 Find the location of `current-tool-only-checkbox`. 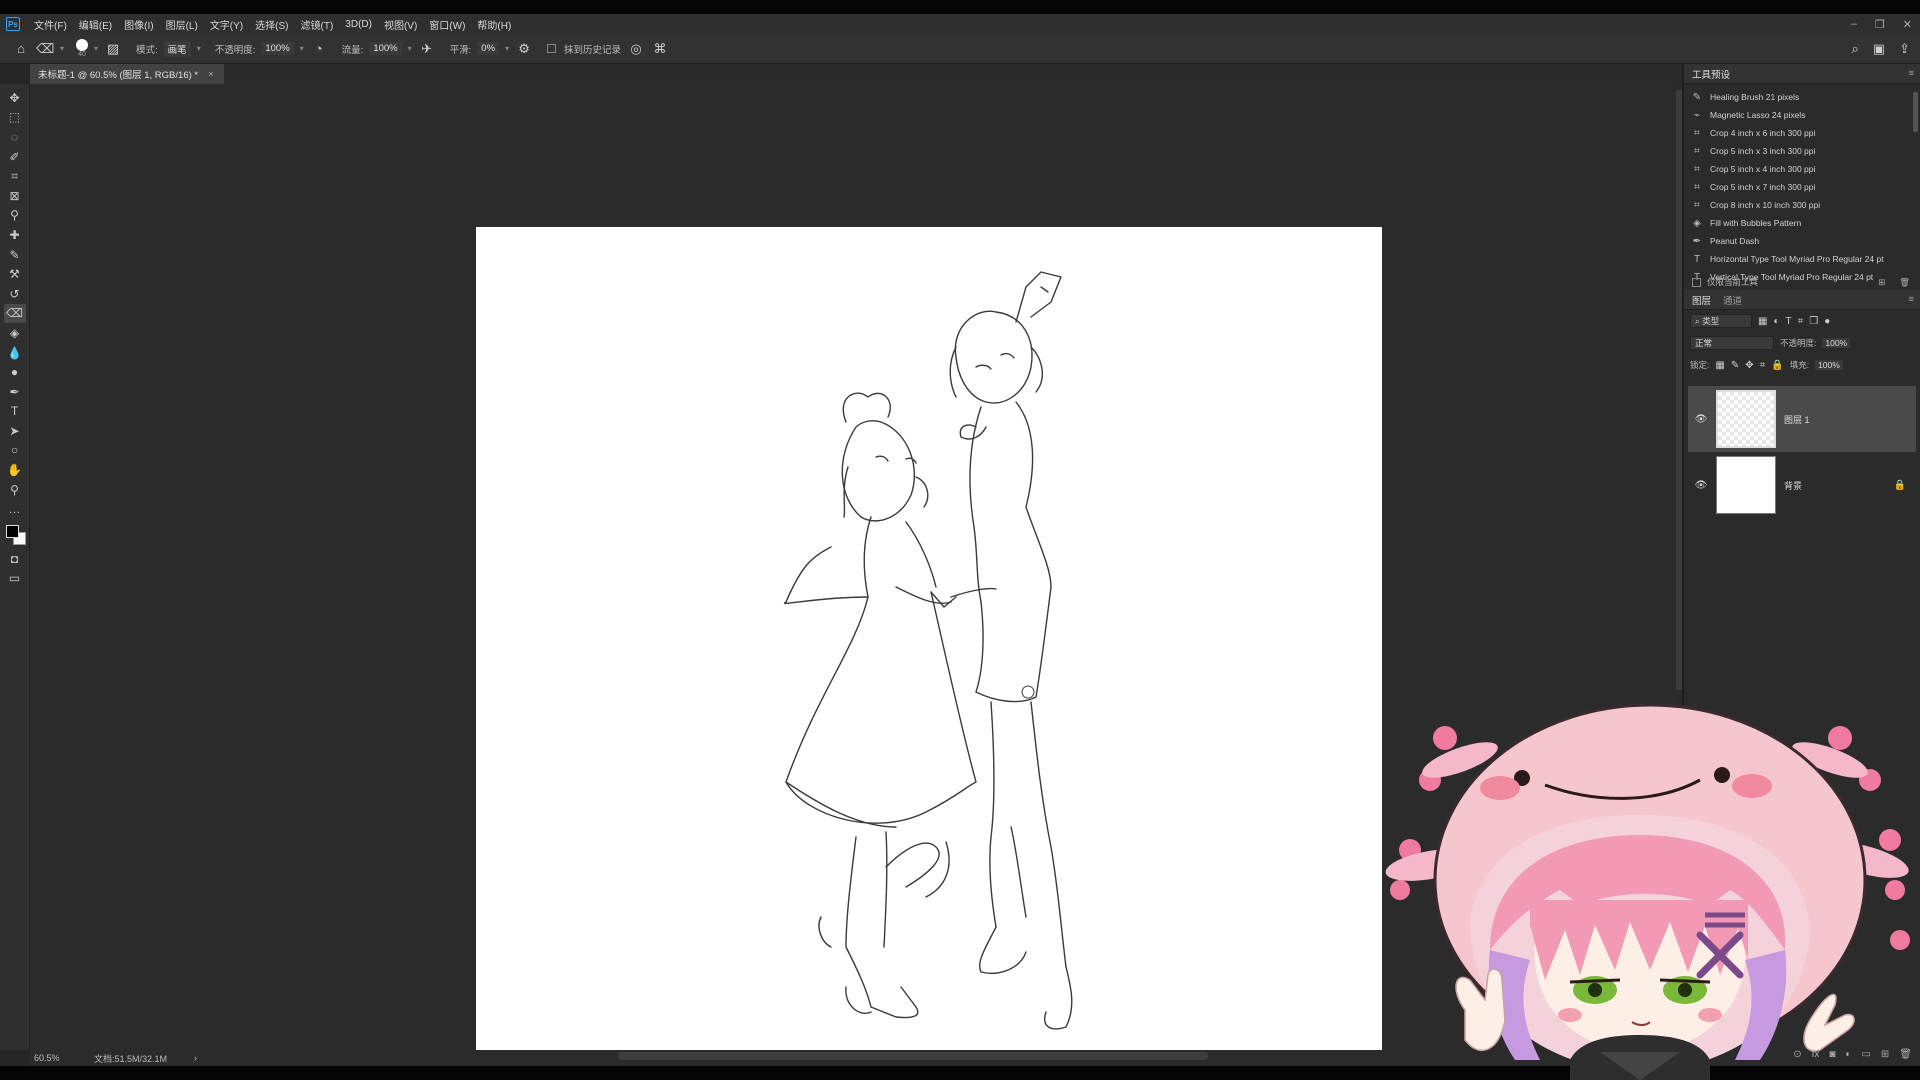

current-tool-only-checkbox is located at coordinates (1696, 282).